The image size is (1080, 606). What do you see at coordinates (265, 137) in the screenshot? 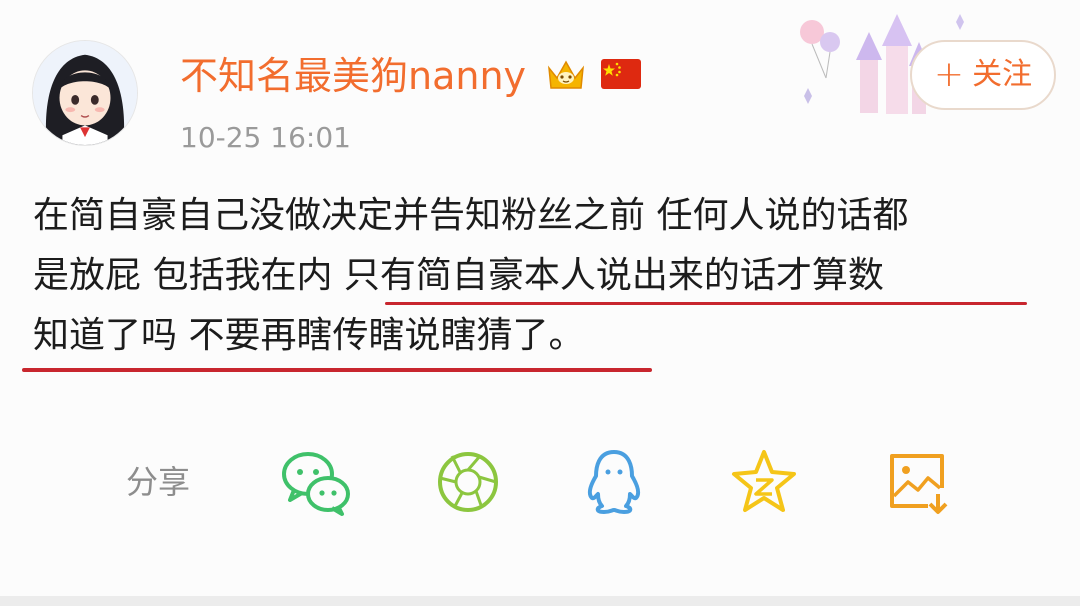
I see `post-timestamp: 10-25 16:01` at bounding box center [265, 137].